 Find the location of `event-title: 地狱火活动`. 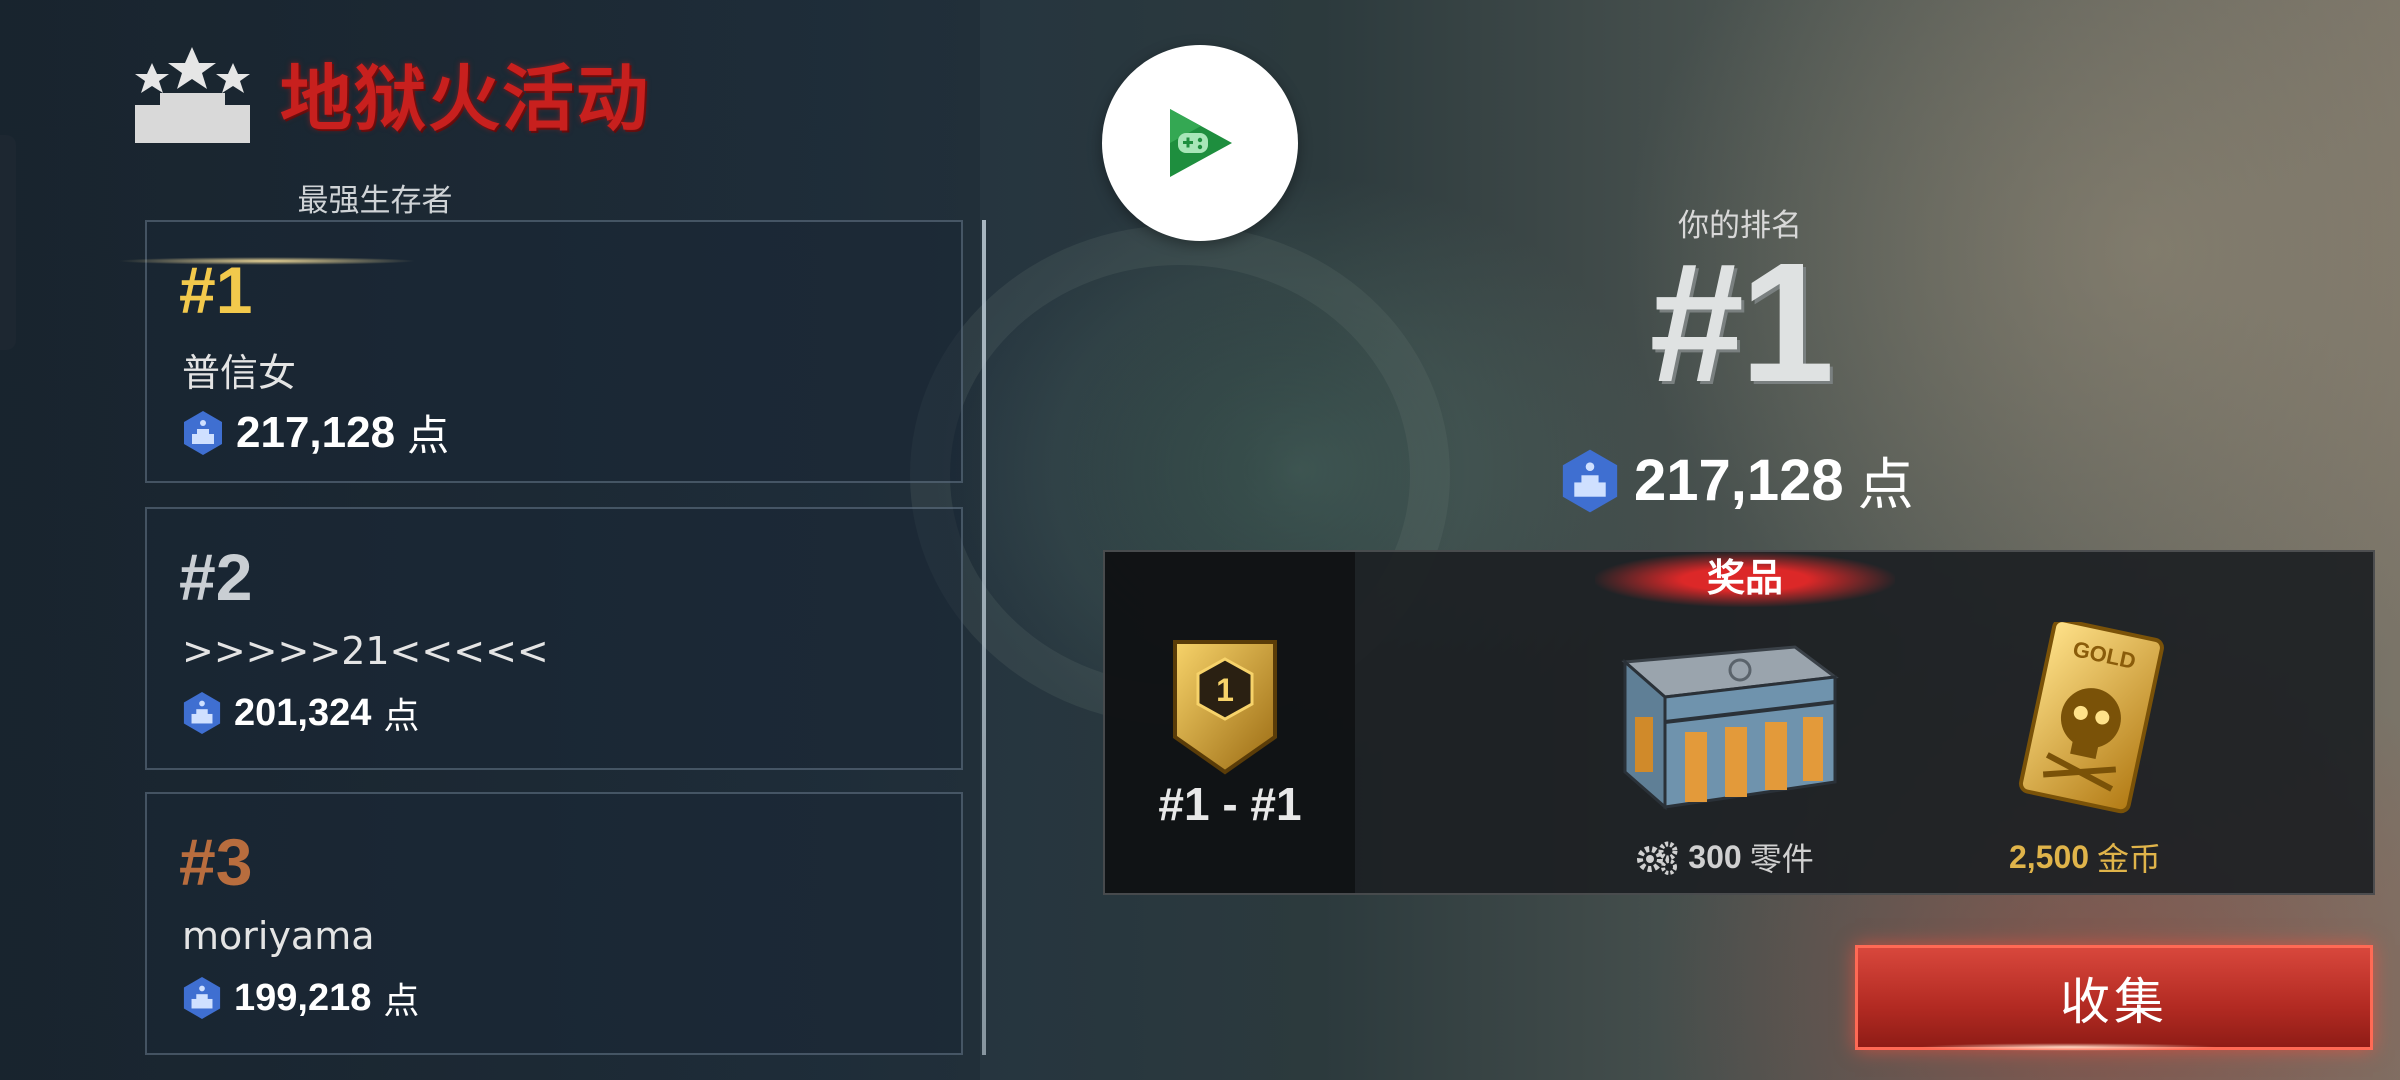

event-title: 地狱火活动 is located at coordinates (465, 98).